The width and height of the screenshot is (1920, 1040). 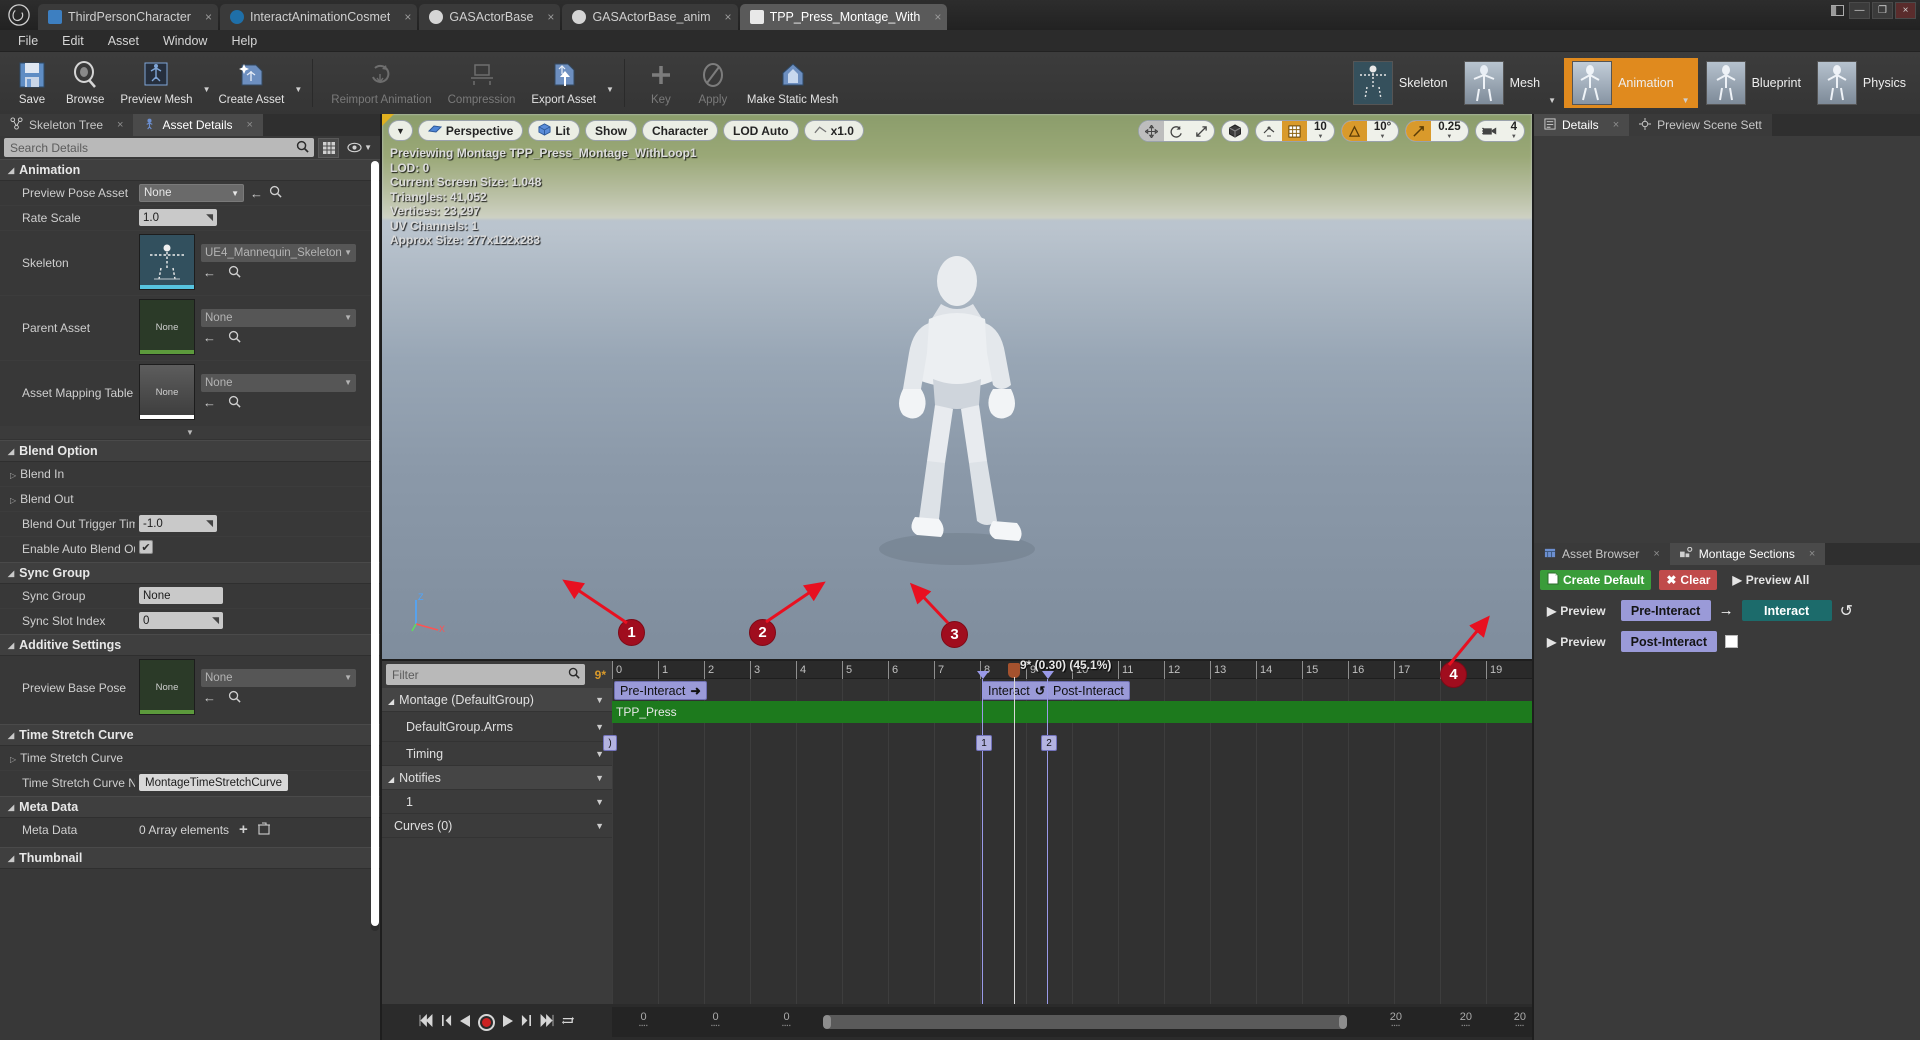 I want to click on minimize-button: —, so click(x=1859, y=10).